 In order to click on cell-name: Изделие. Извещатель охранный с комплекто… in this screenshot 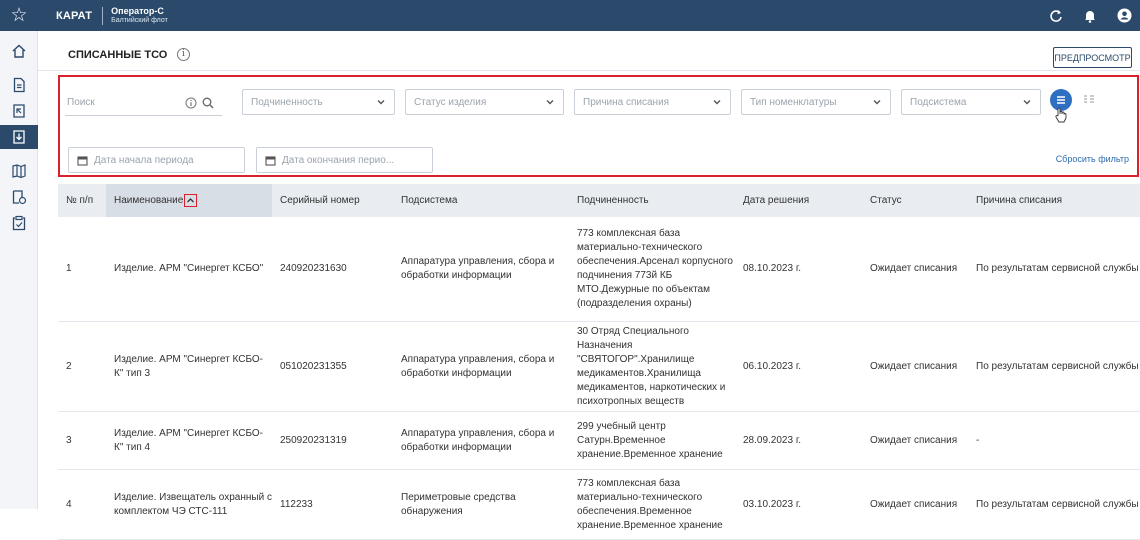, I will do `click(193, 504)`.